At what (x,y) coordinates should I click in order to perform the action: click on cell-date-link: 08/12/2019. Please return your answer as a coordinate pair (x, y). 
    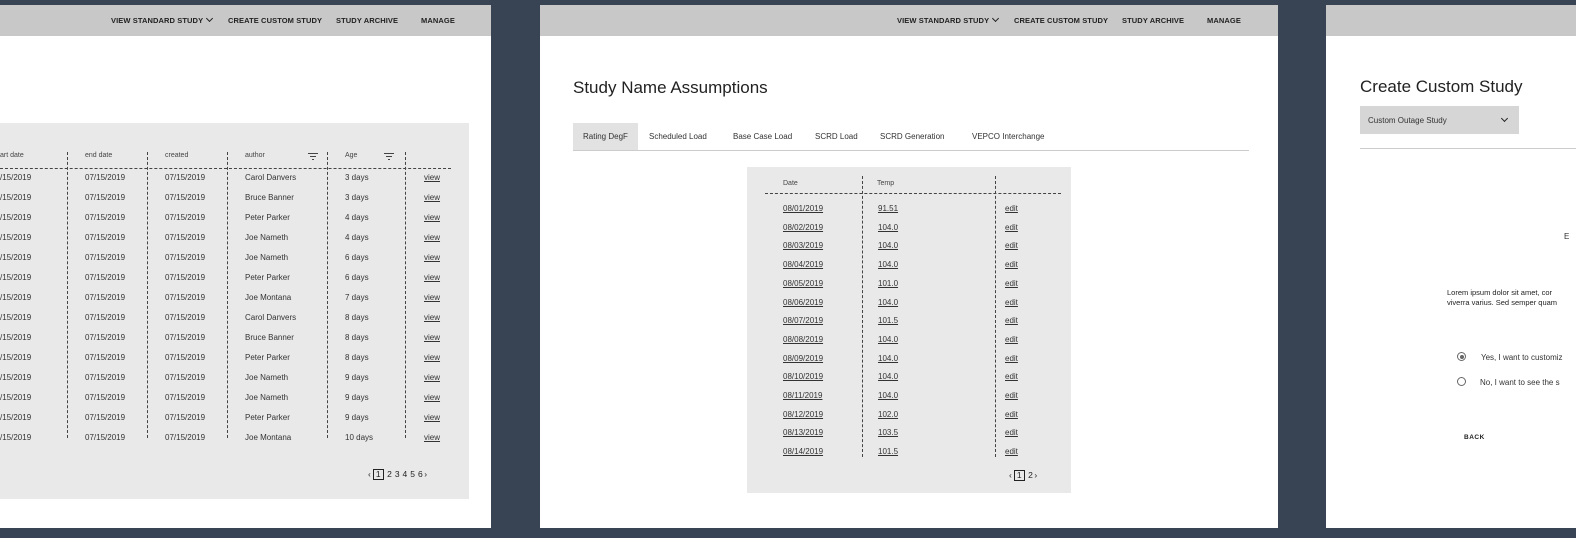
    Looking at the image, I should click on (803, 414).